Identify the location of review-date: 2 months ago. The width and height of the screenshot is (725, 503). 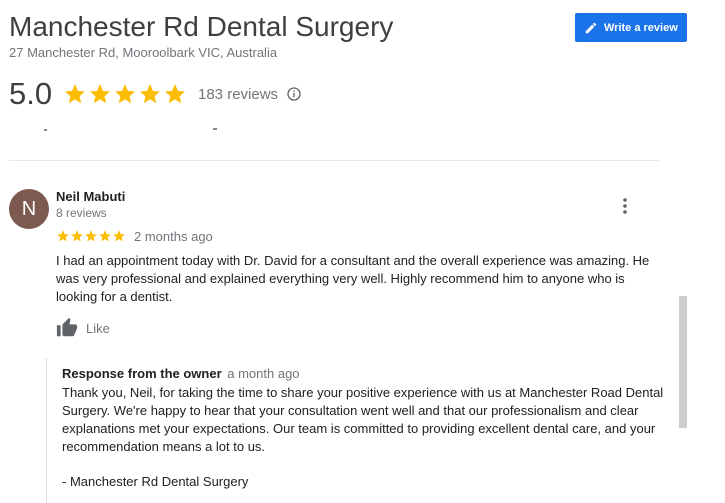
(173, 236).